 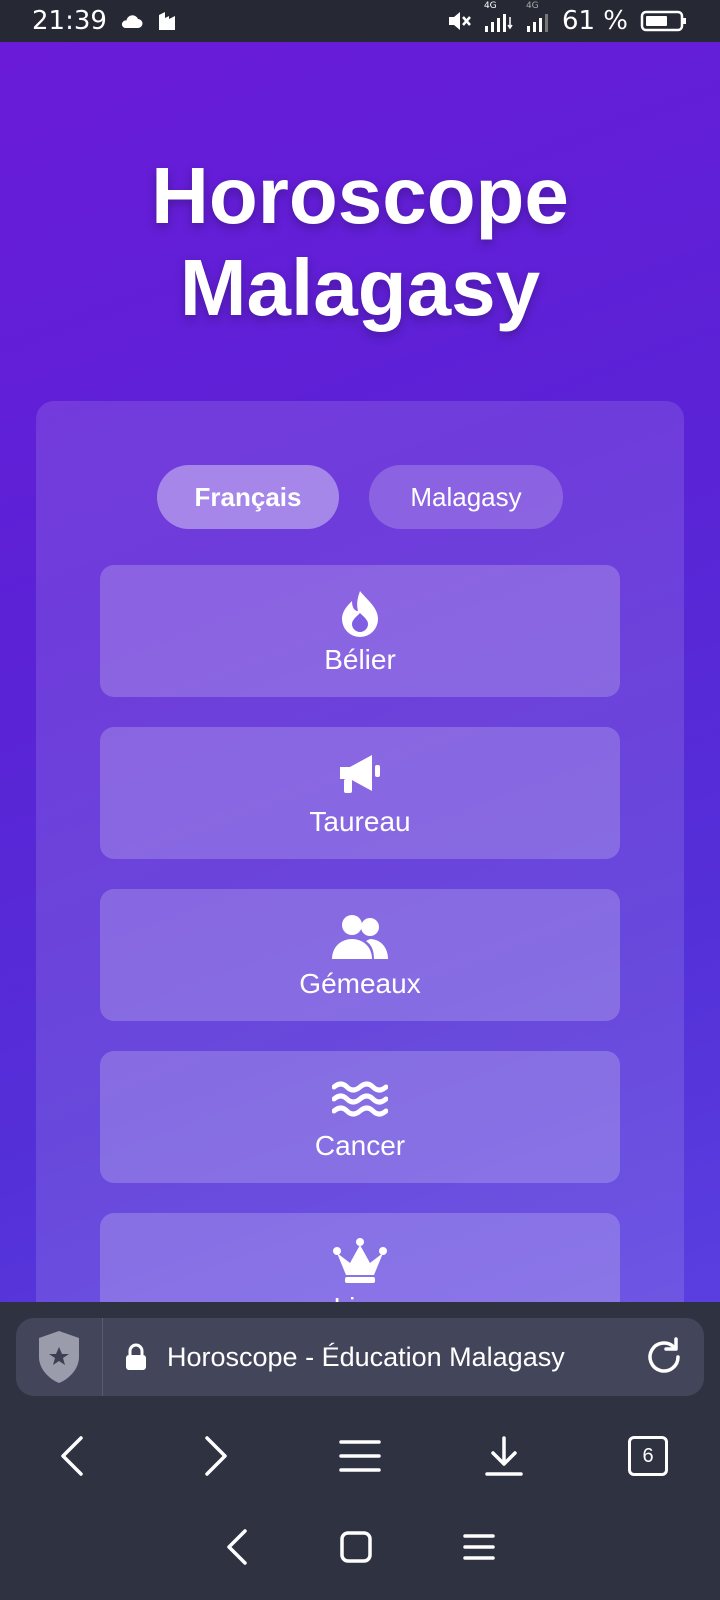 What do you see at coordinates (72, 1456) in the screenshot?
I see `back-icon` at bounding box center [72, 1456].